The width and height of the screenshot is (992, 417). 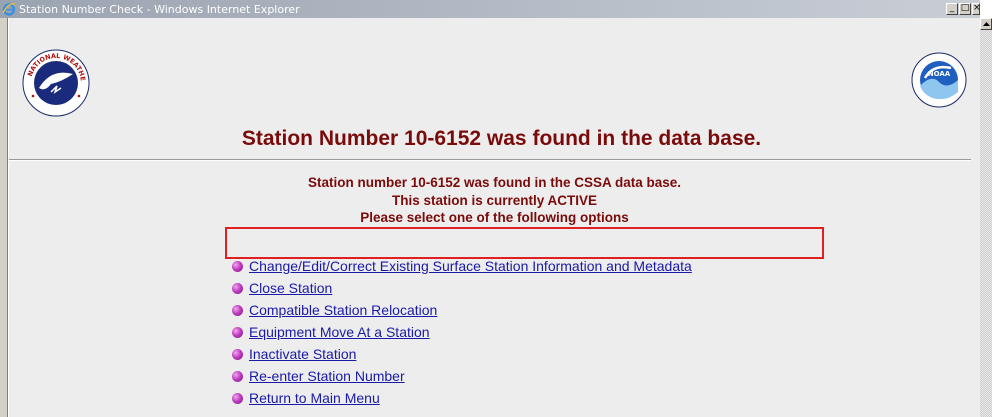 I want to click on close-station-link: Close Station, so click(x=290, y=288).